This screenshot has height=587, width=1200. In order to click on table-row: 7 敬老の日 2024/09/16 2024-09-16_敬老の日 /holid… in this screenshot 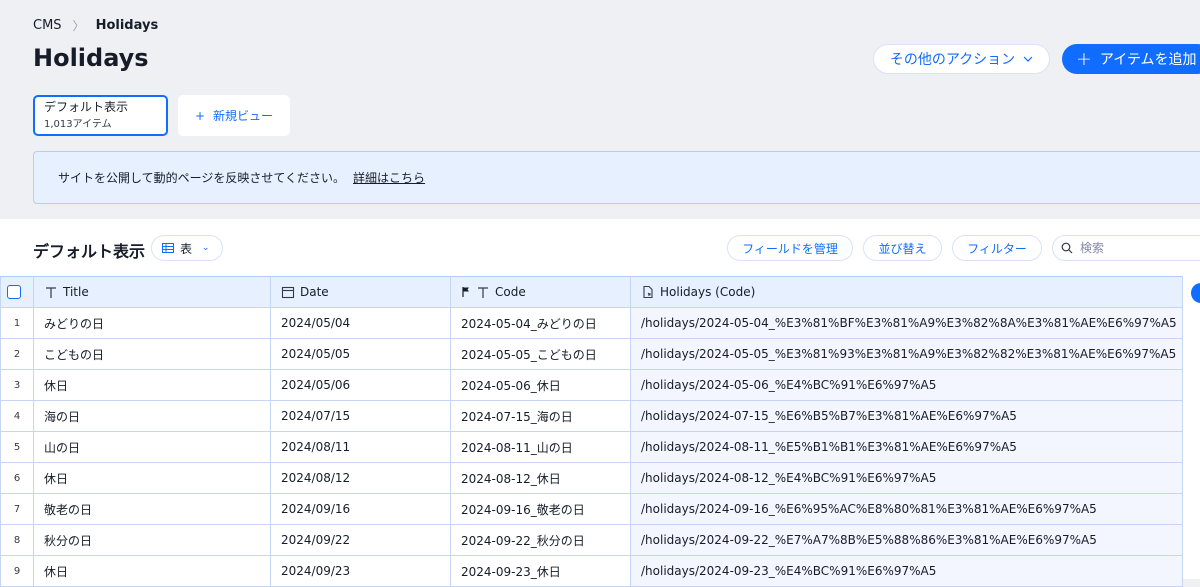, I will do `click(591, 509)`.